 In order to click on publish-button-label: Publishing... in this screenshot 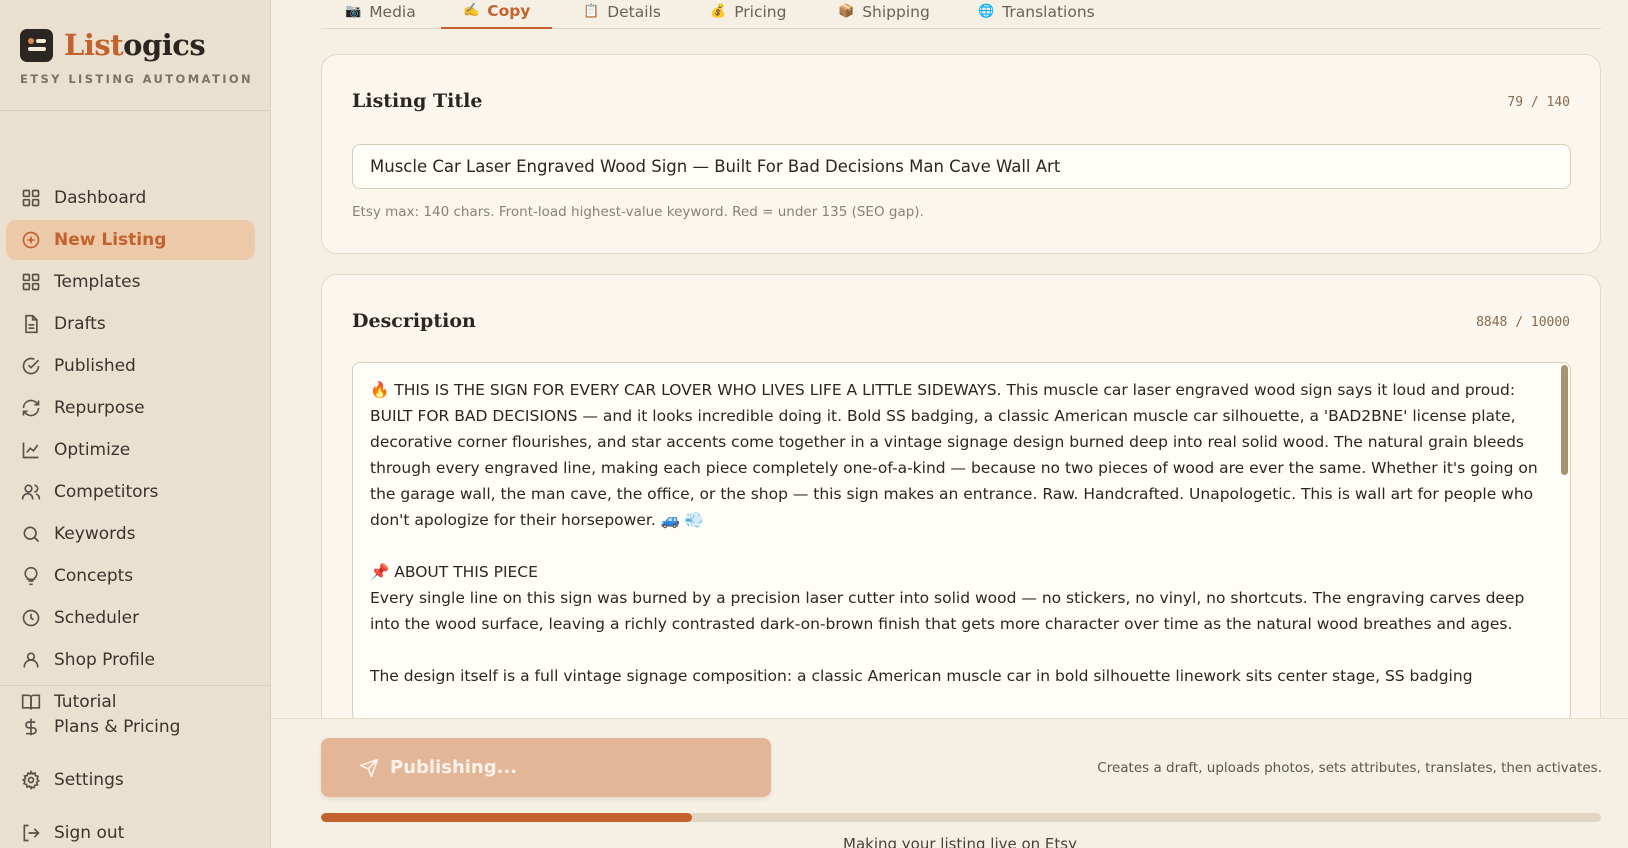, I will do `click(454, 767)`.